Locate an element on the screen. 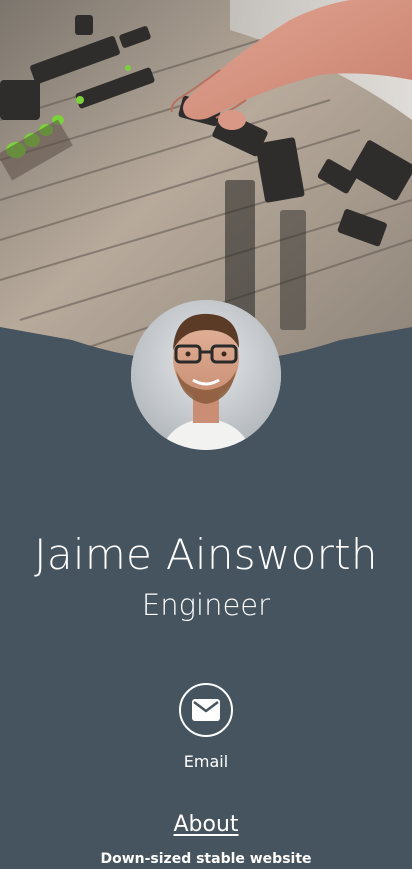 This screenshot has height=869, width=412. email-label: Email is located at coordinates (206, 762).